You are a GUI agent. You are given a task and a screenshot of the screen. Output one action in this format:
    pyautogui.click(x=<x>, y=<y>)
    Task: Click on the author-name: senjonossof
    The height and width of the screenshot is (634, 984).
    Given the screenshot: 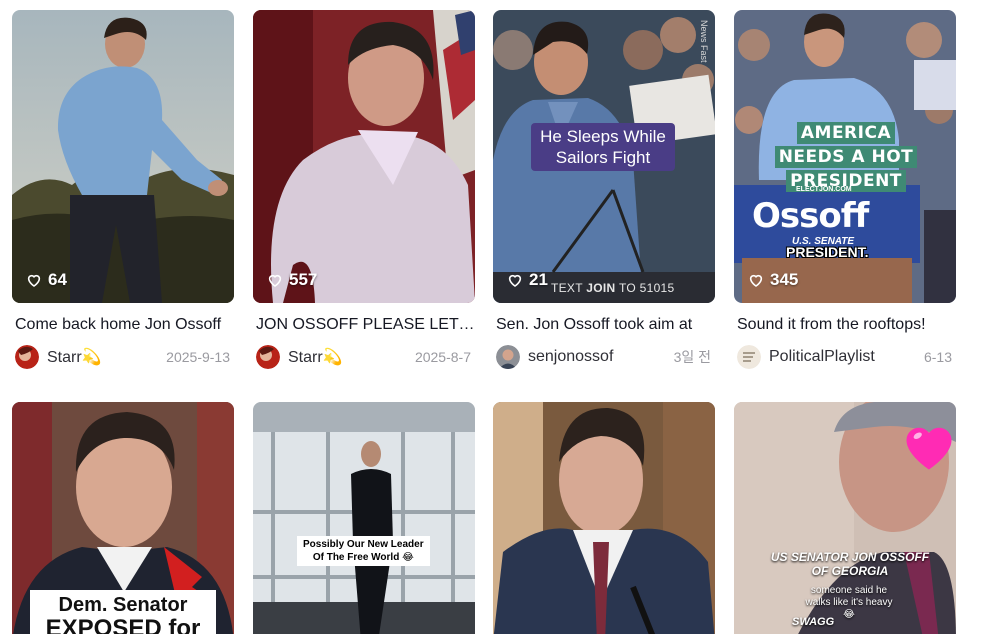 What is the action you would take?
    pyautogui.click(x=601, y=357)
    